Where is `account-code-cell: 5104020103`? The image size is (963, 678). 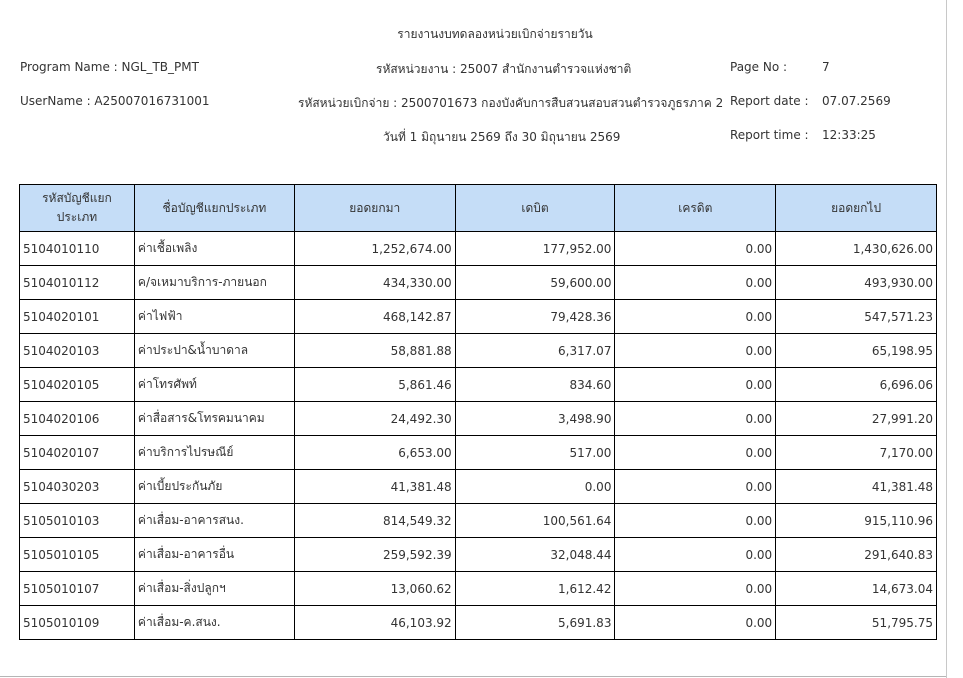
account-code-cell: 5104020103 is located at coordinates (77, 350).